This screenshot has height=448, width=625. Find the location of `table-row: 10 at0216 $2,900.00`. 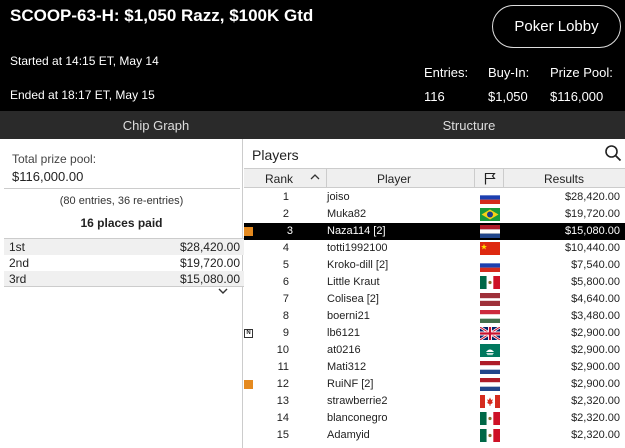

table-row: 10 at0216 $2,900.00 is located at coordinates (434, 350).